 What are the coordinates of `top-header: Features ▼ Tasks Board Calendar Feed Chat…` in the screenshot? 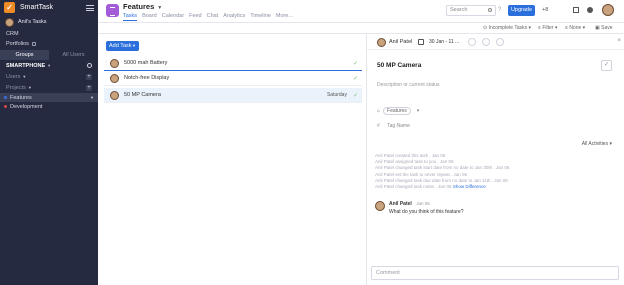 It's located at (361, 11).